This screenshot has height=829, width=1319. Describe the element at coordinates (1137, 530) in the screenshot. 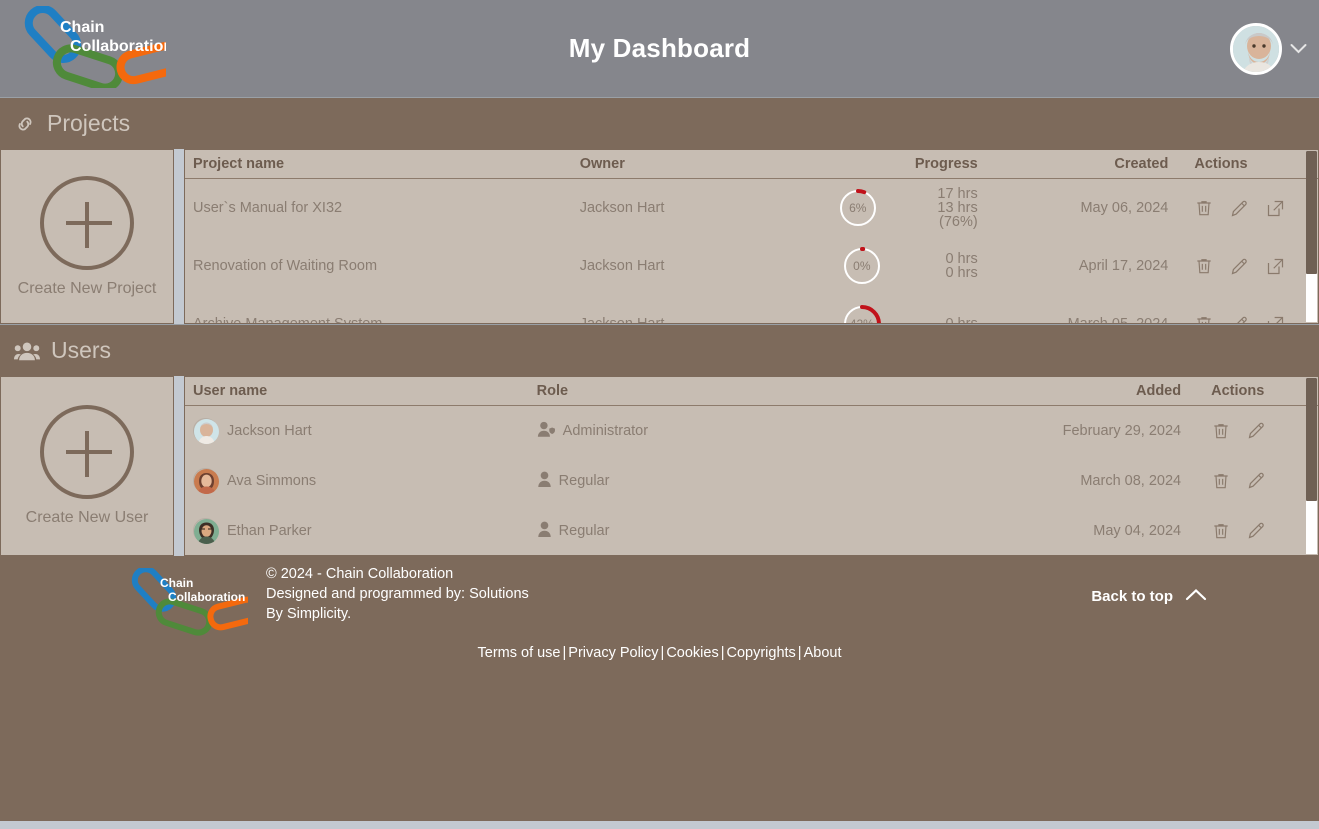

I see `user-added-cell: May 04, 2024` at that location.